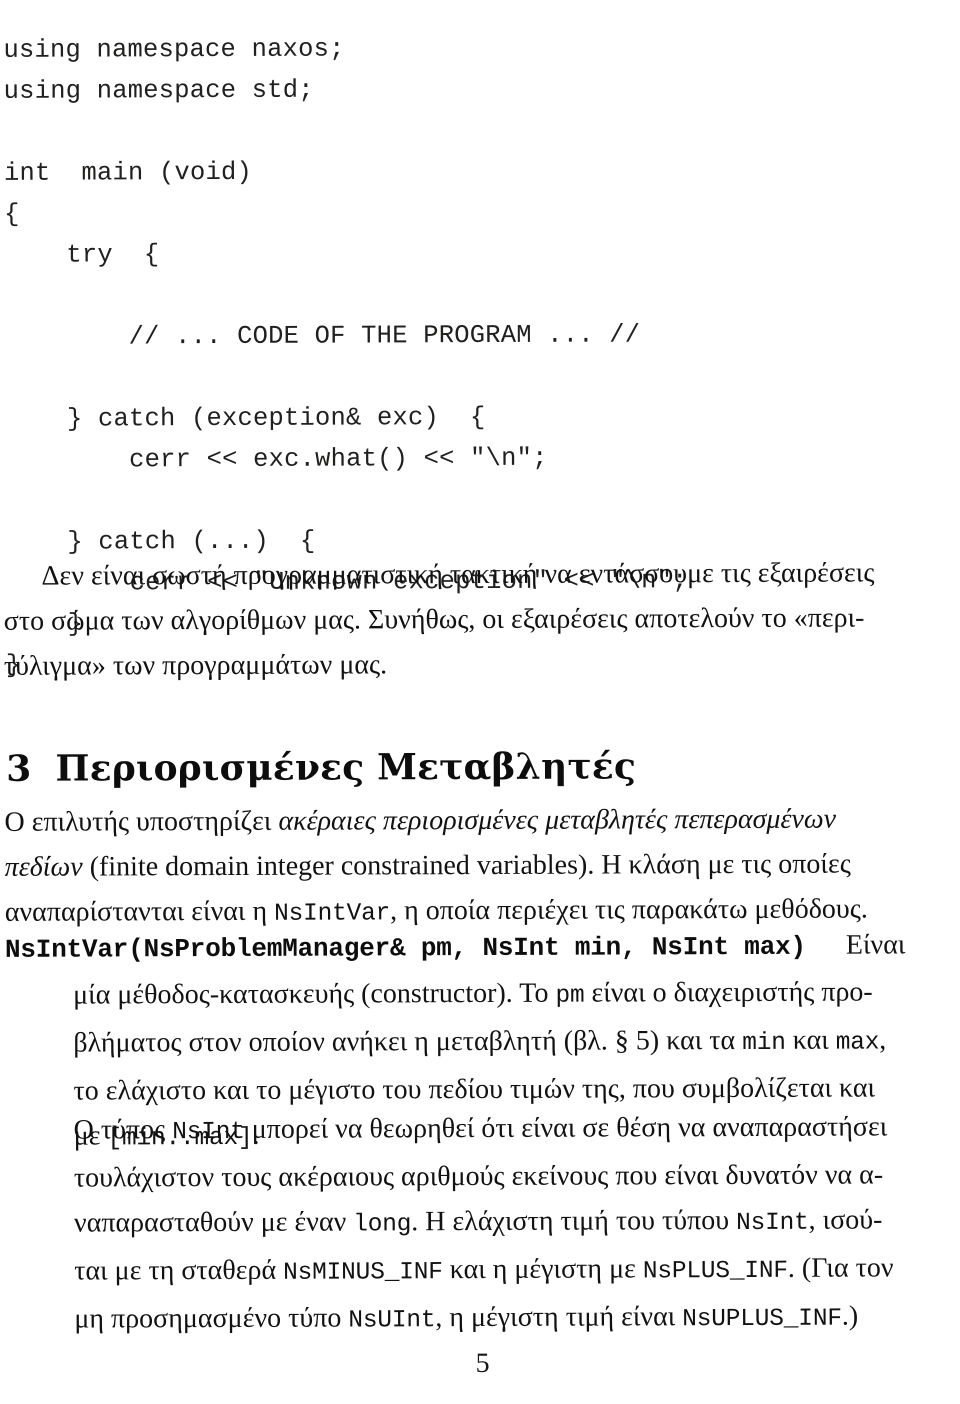 The width and height of the screenshot is (960, 1404). Describe the element at coordinates (213, 1222) in the screenshot. I see `text-run: ναπαρασταθούν με έναν` at that location.